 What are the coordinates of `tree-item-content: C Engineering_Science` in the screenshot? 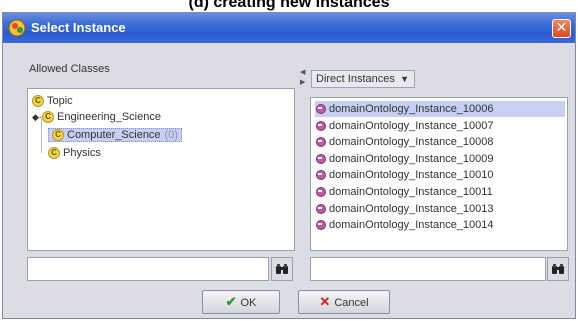 It's located at (101, 117).